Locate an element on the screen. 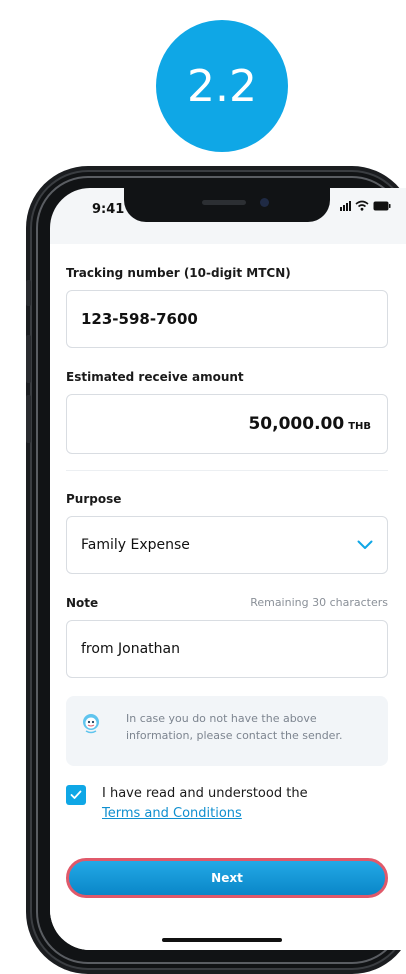 The height and width of the screenshot is (974, 406). purpose-value: Family Expense is located at coordinates (135, 545).